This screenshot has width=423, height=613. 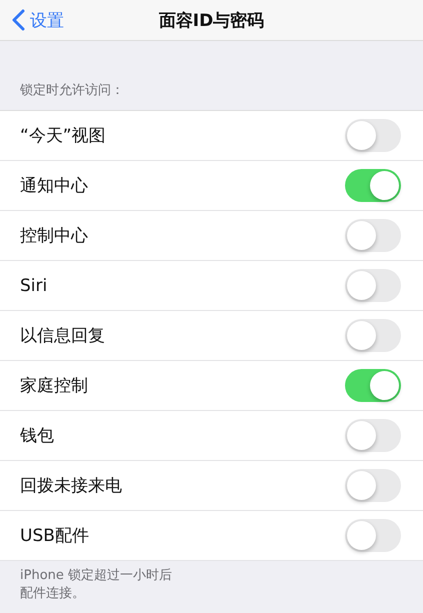 What do you see at coordinates (32, 20) in the screenshot?
I see `back-button: 设置` at bounding box center [32, 20].